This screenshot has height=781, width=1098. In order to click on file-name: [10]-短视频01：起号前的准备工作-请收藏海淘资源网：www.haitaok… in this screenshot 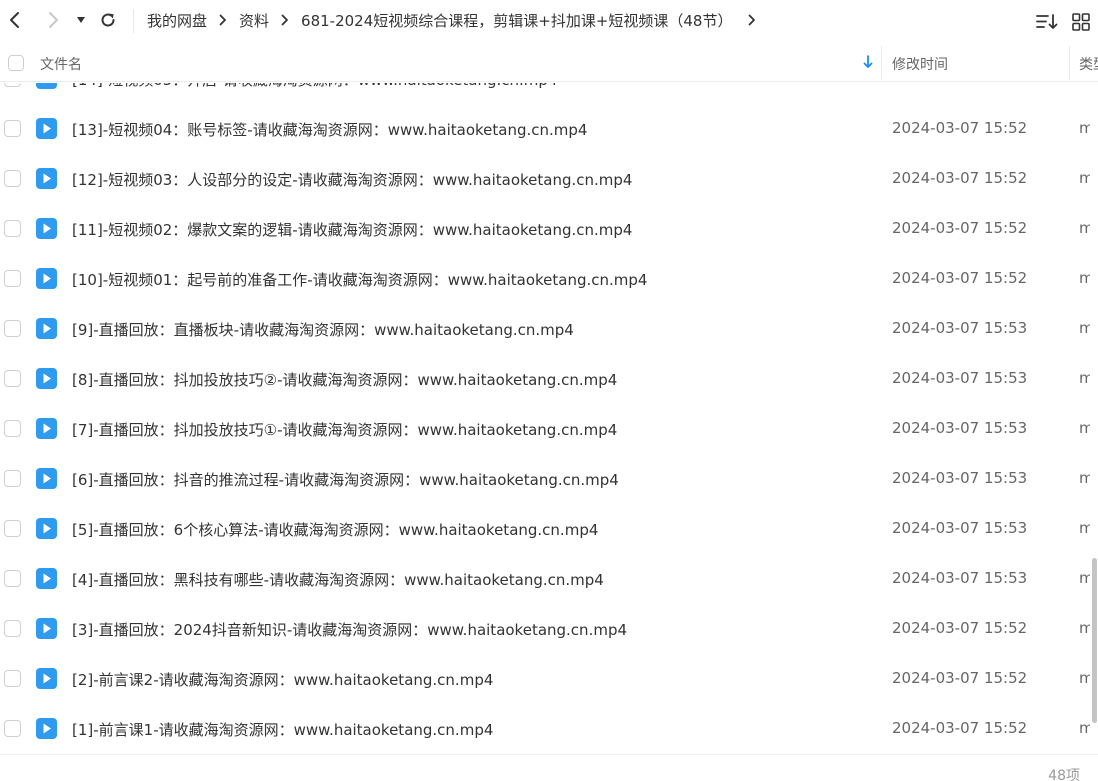, I will do `click(359, 279)`.